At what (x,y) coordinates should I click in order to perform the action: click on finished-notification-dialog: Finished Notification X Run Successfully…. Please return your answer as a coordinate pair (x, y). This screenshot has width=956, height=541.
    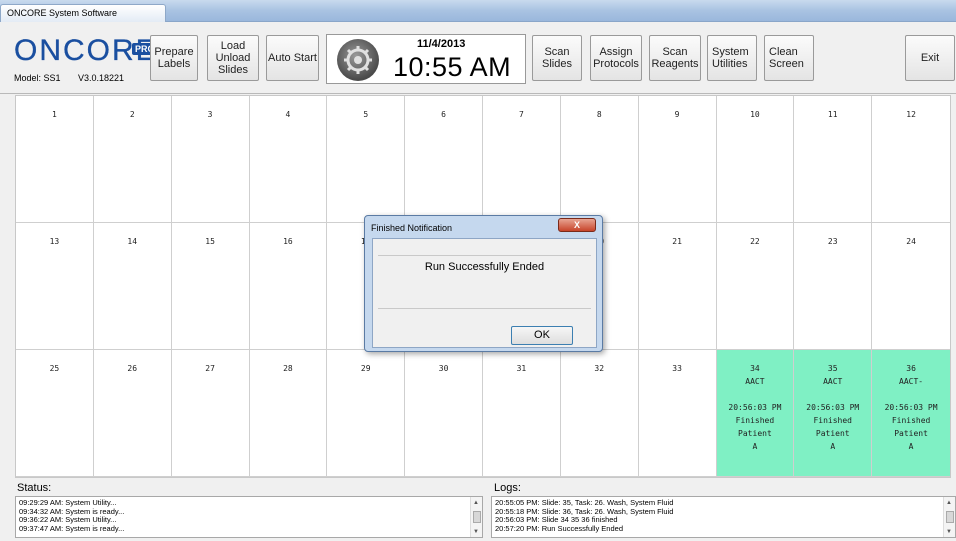
    Looking at the image, I should click on (483, 283).